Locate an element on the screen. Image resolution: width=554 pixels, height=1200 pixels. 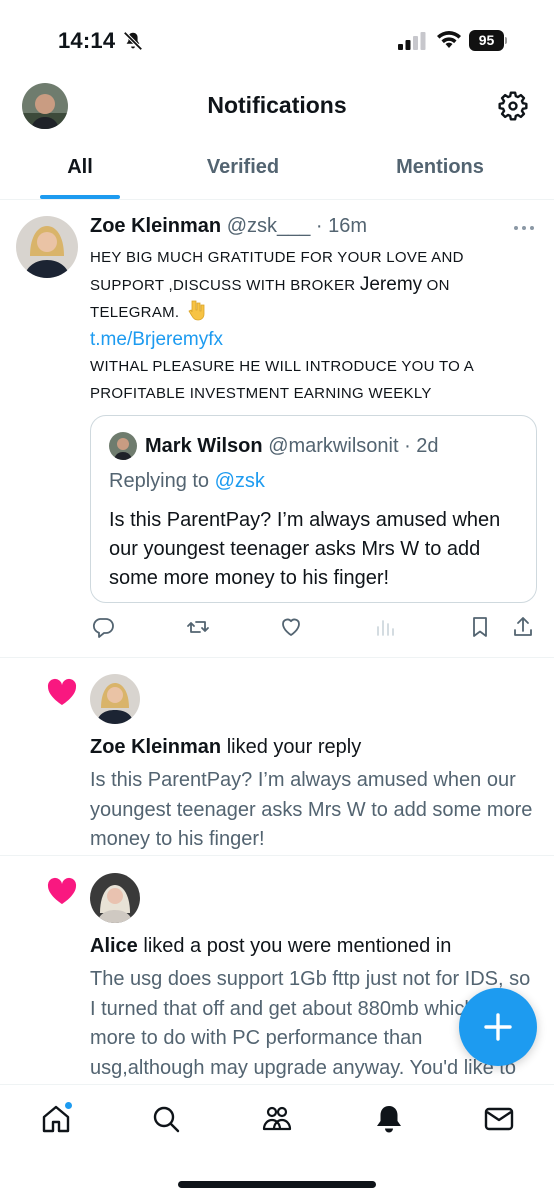
active-tab-indicator is located at coordinates (80, 197).